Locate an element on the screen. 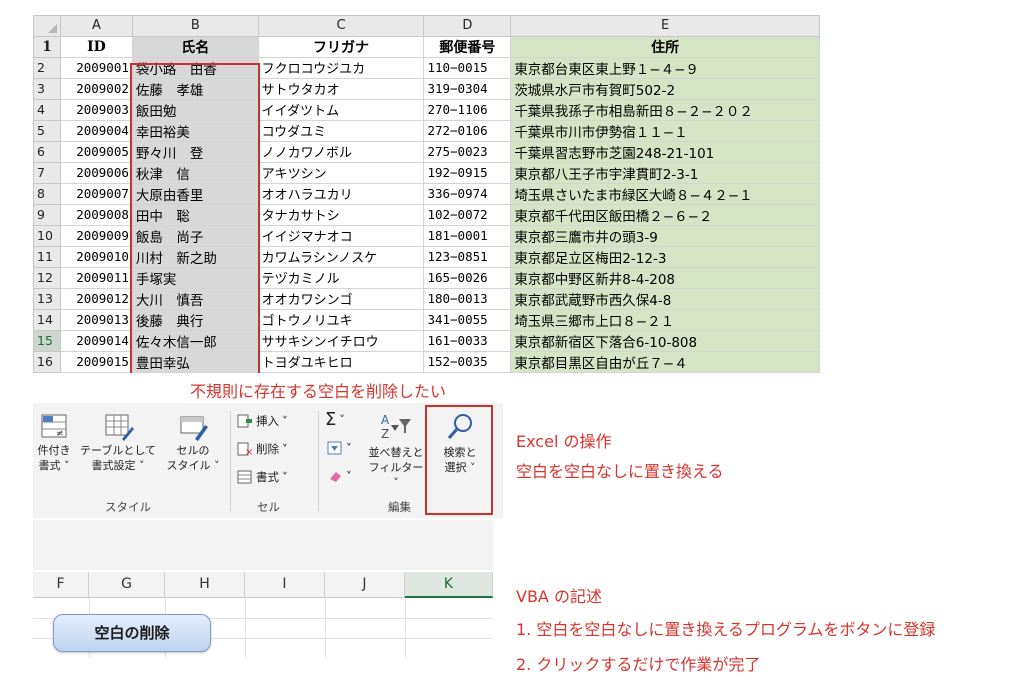 The image size is (1024, 687). column-header-i: I is located at coordinates (285, 585).